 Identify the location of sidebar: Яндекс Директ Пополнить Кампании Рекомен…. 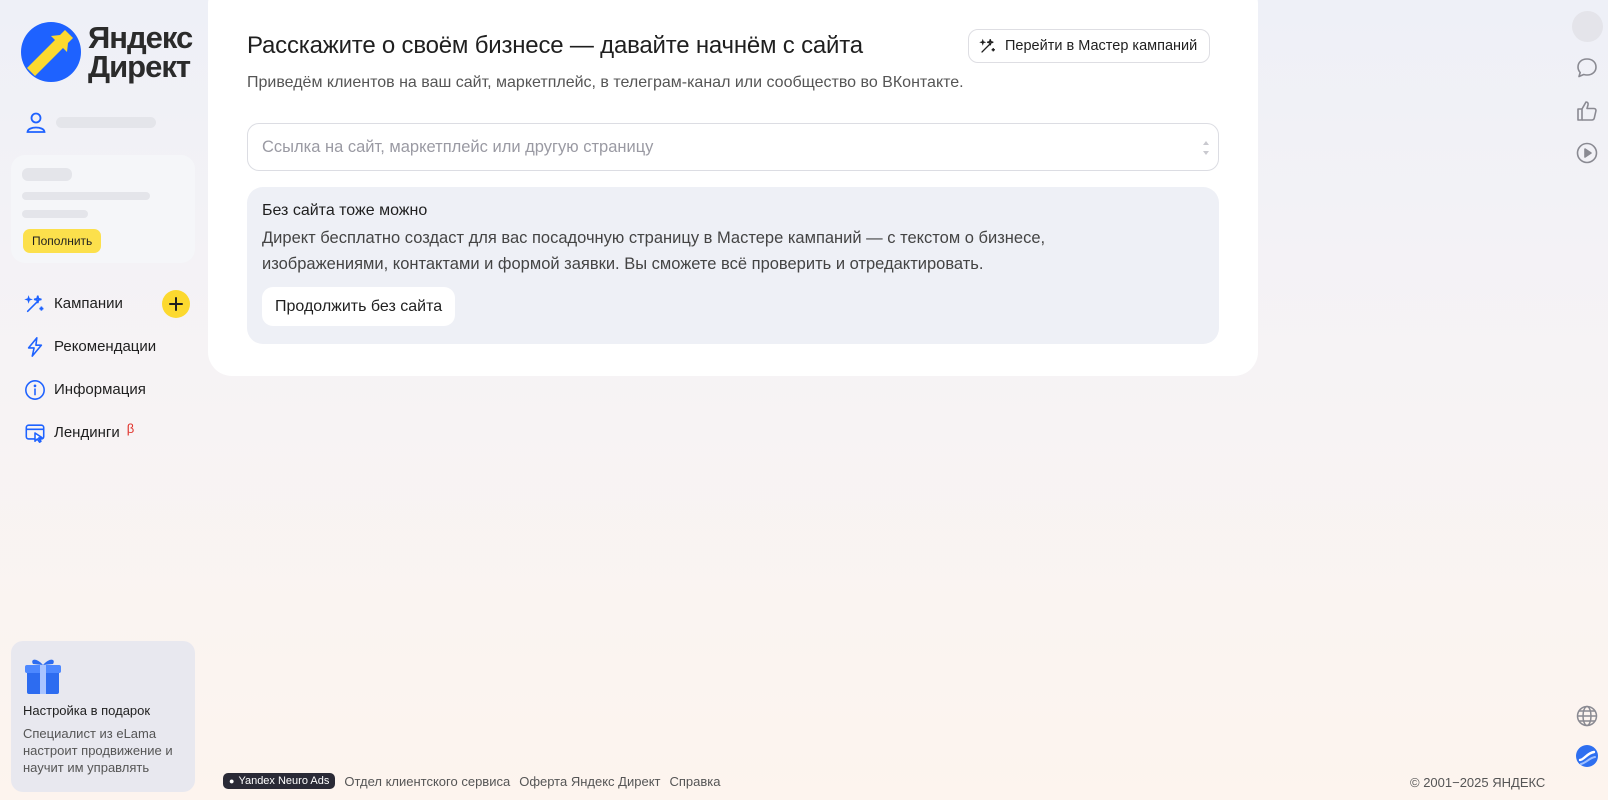
(100, 400).